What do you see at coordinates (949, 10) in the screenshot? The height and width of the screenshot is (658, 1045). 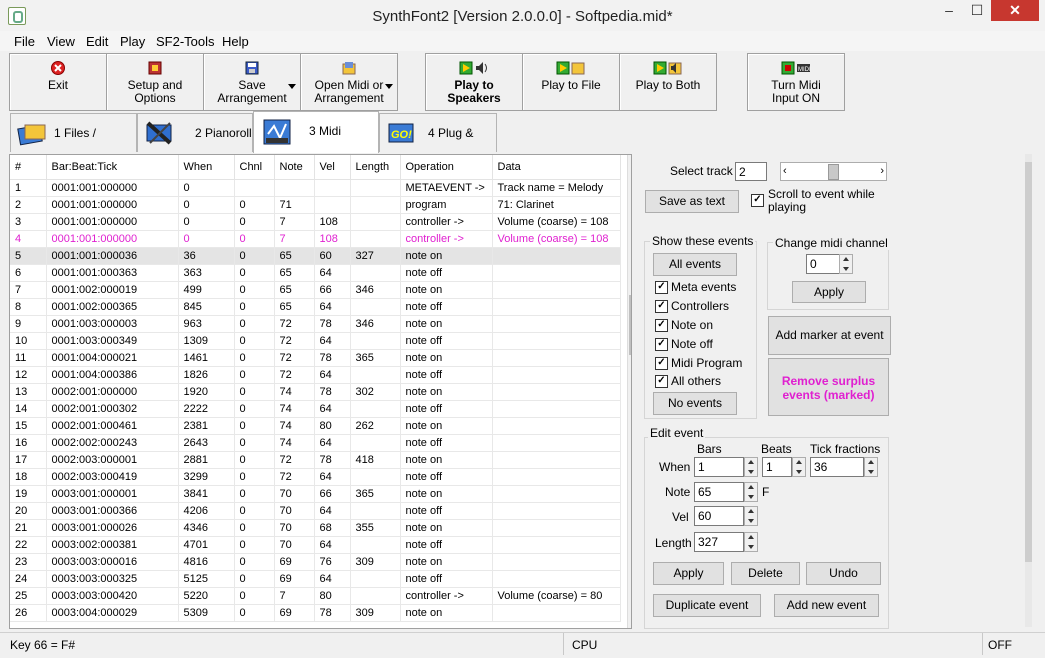 I see `minimize-button: –` at bounding box center [949, 10].